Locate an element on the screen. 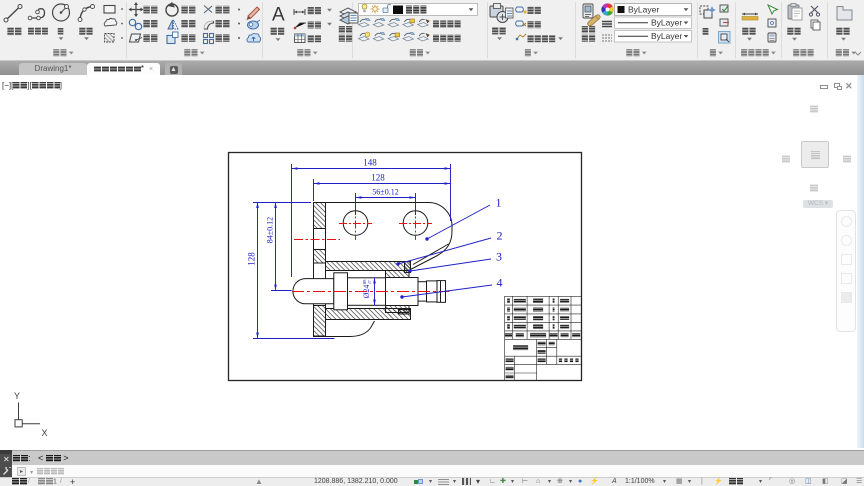 Image resolution: width=864 pixels, height=486 pixels. svg-text: Ø24 is located at coordinates (366, 292).